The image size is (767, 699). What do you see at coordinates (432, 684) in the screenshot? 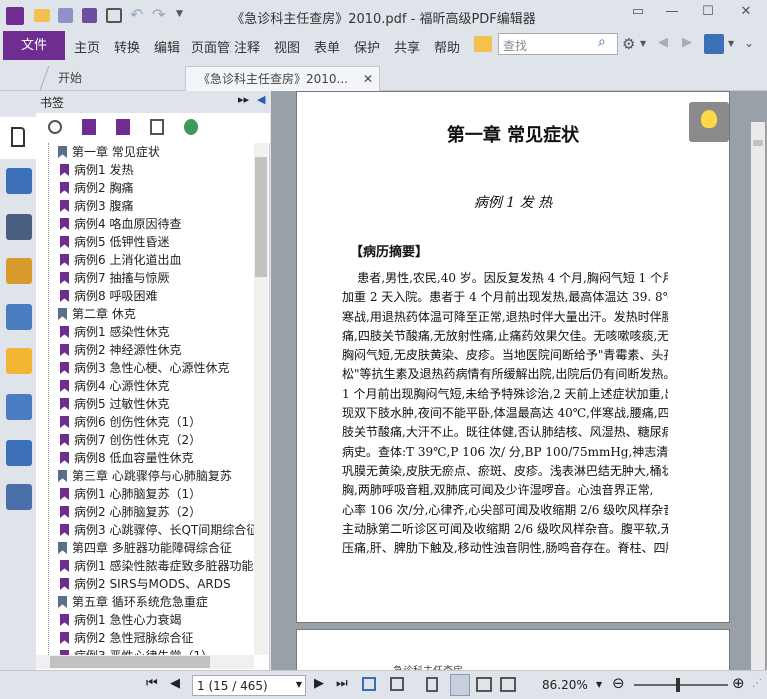
I see `single-page-icon` at bounding box center [432, 684].